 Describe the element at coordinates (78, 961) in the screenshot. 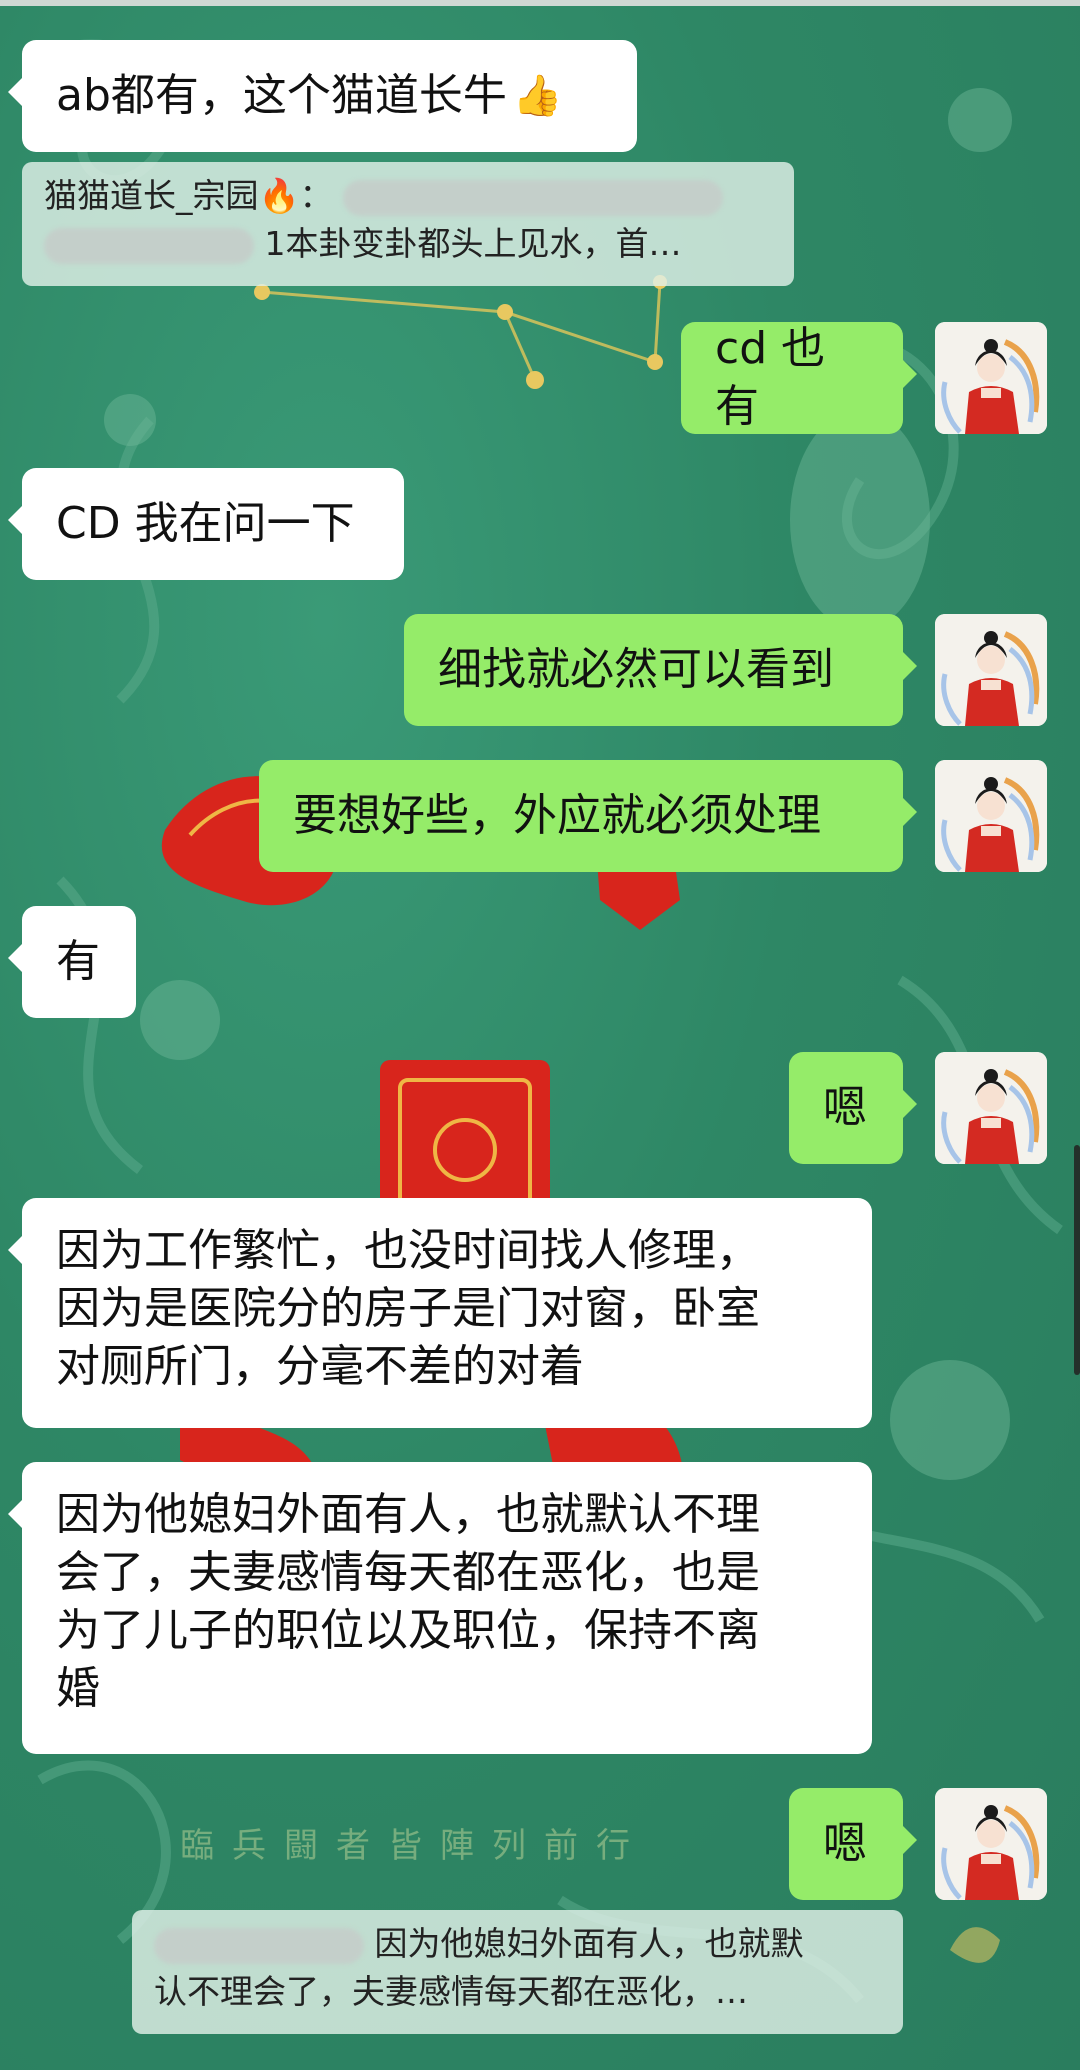

I see `message-text: 有` at that location.